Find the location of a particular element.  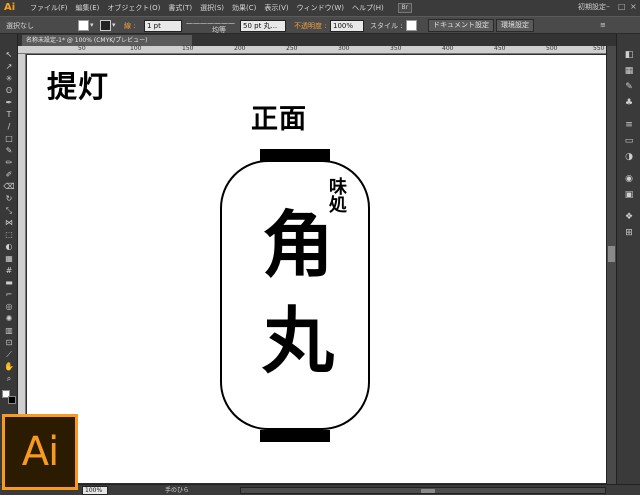

menu-file: ファイル(F) is located at coordinates (49, 8).